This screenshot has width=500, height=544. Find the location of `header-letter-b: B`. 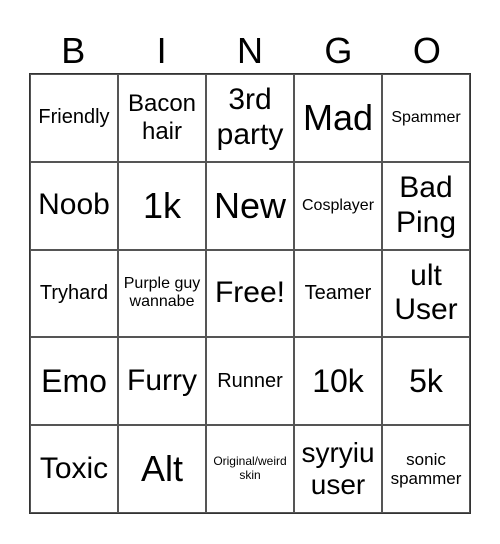

header-letter-b: B is located at coordinates (73, 50).